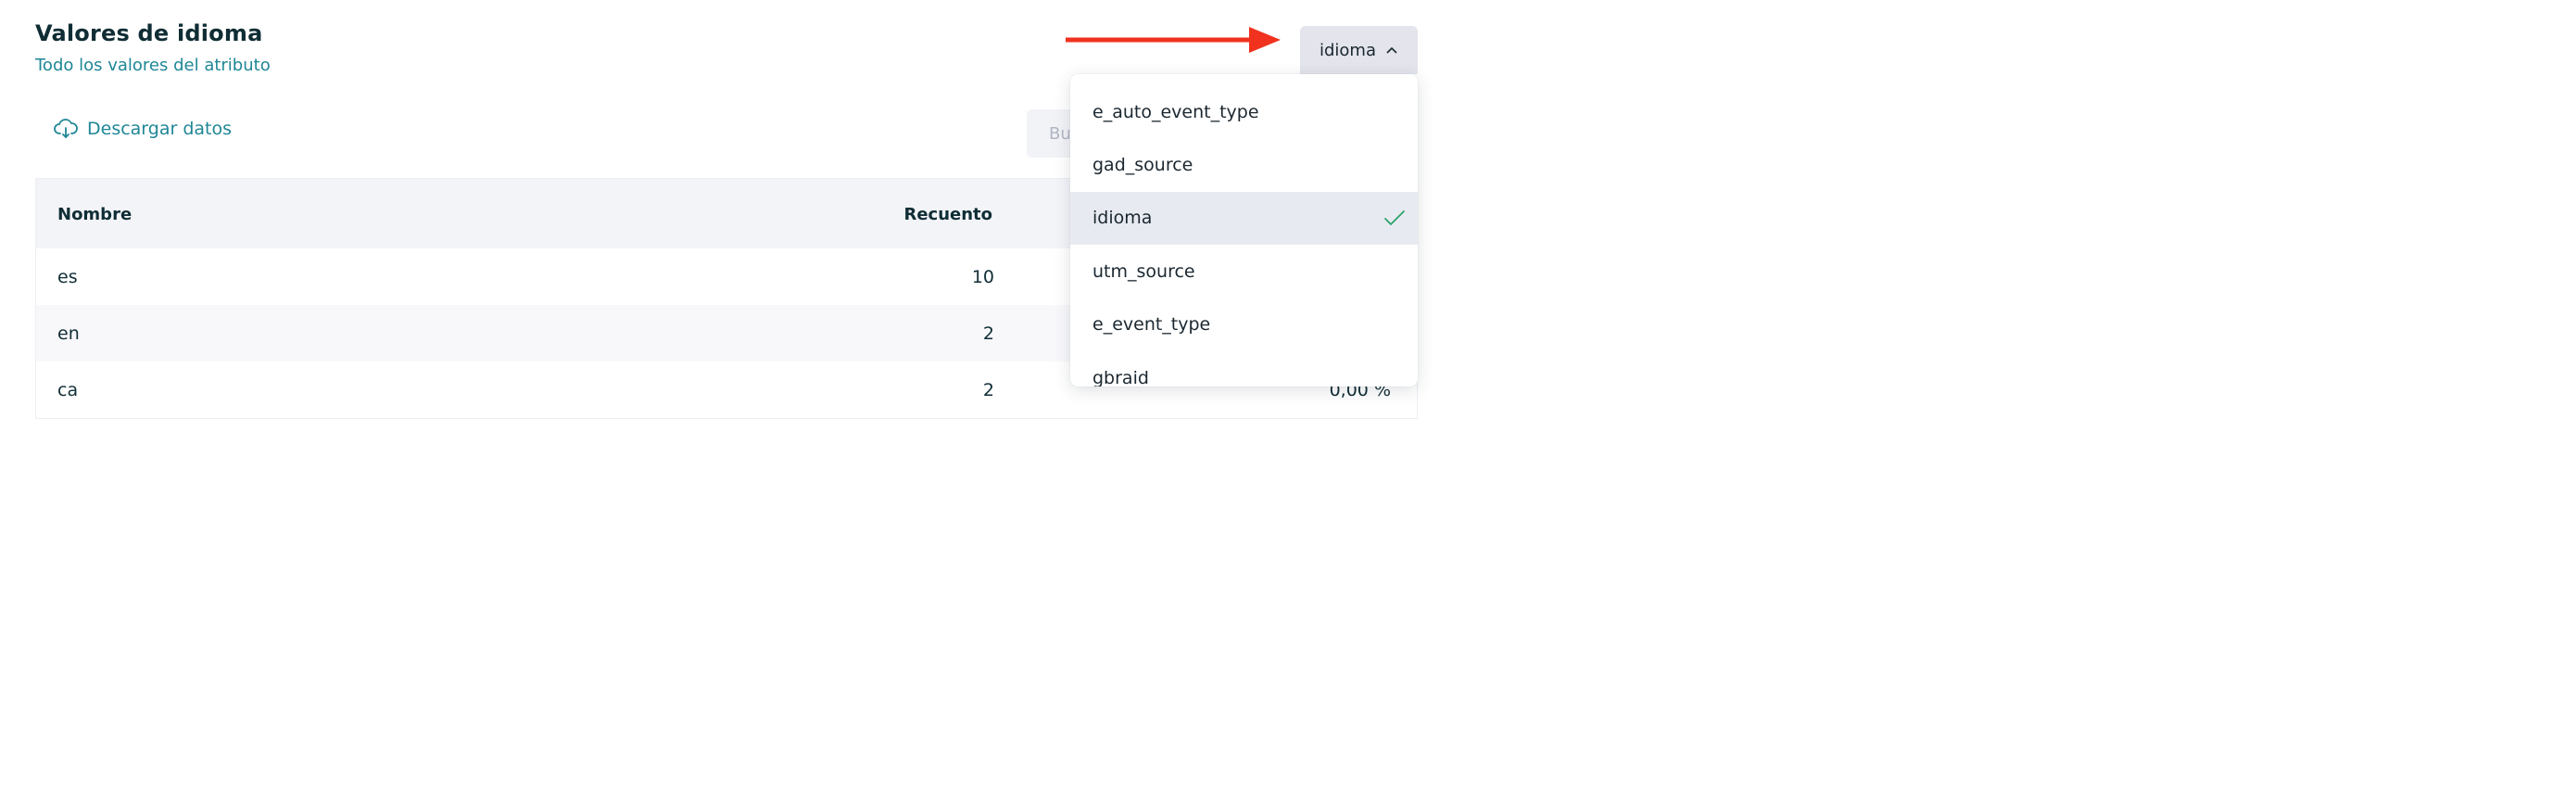  What do you see at coordinates (1347, 50) in the screenshot?
I see `attribute-select-label: idioma` at bounding box center [1347, 50].